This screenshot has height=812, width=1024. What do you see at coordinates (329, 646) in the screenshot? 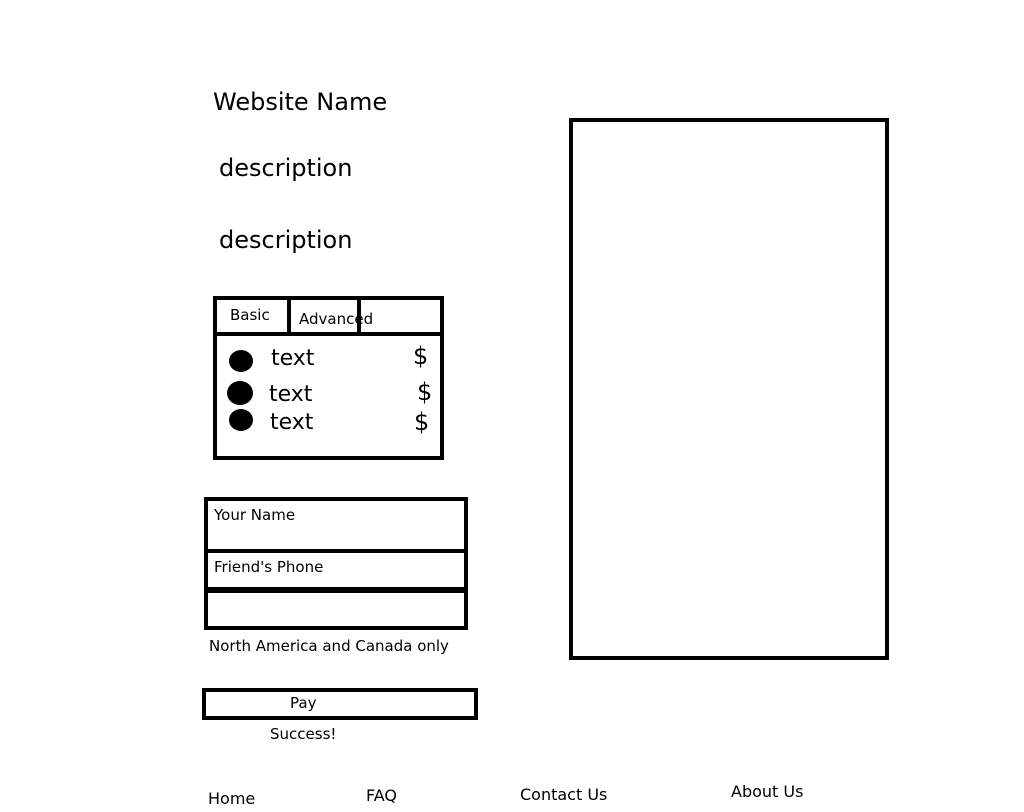
I see `region-note: North America and Canada only` at bounding box center [329, 646].